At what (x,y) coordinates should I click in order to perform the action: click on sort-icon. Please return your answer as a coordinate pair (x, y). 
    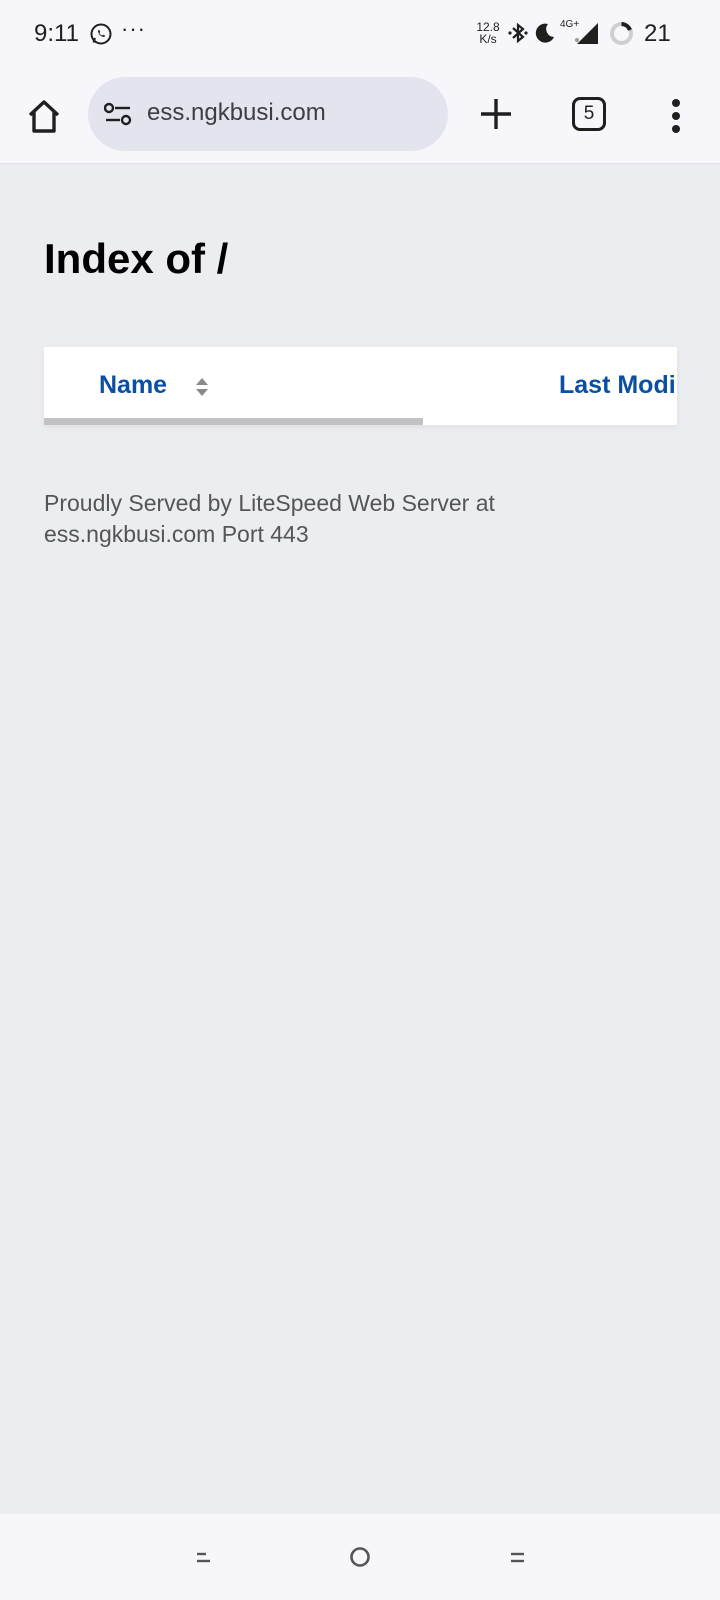
    Looking at the image, I should click on (202, 387).